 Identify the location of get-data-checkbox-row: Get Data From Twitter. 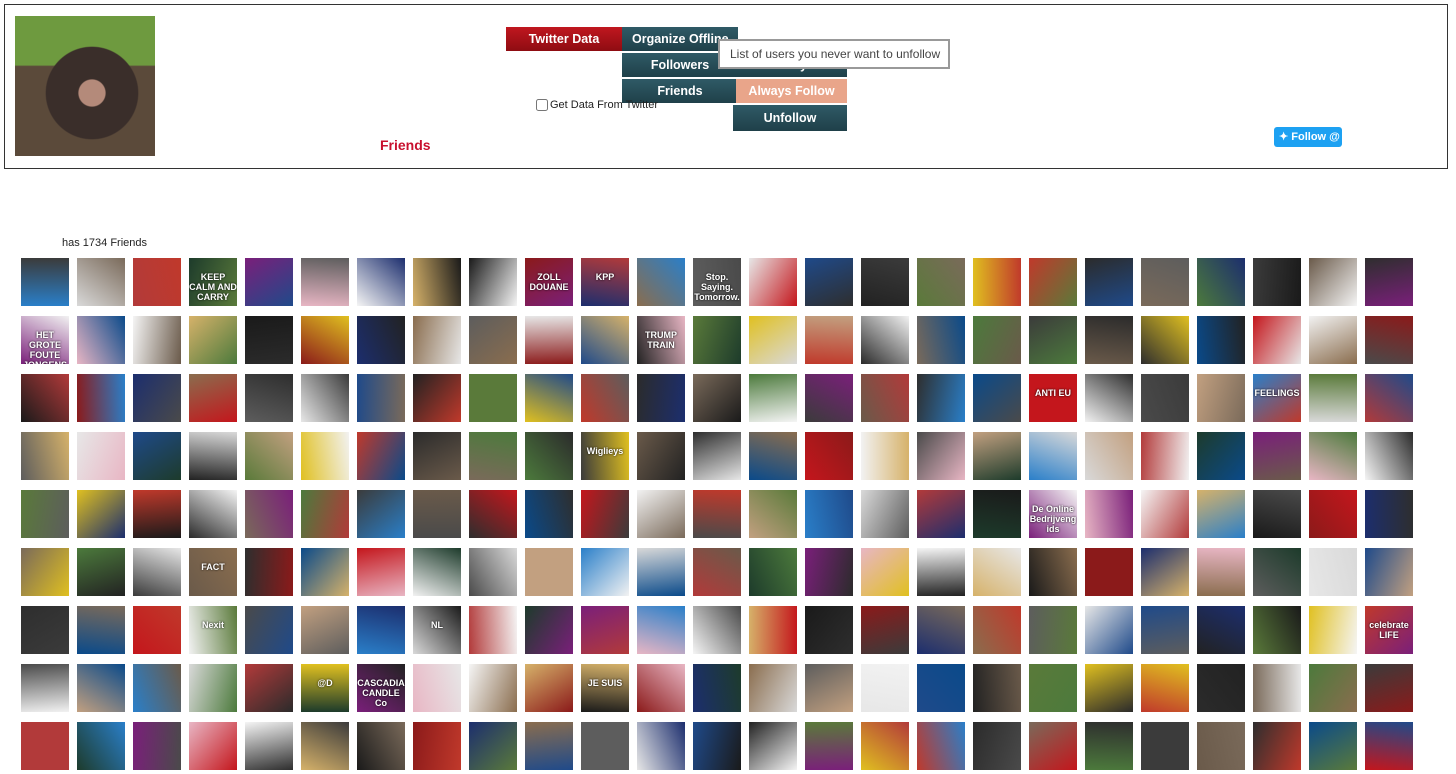
(597, 105).